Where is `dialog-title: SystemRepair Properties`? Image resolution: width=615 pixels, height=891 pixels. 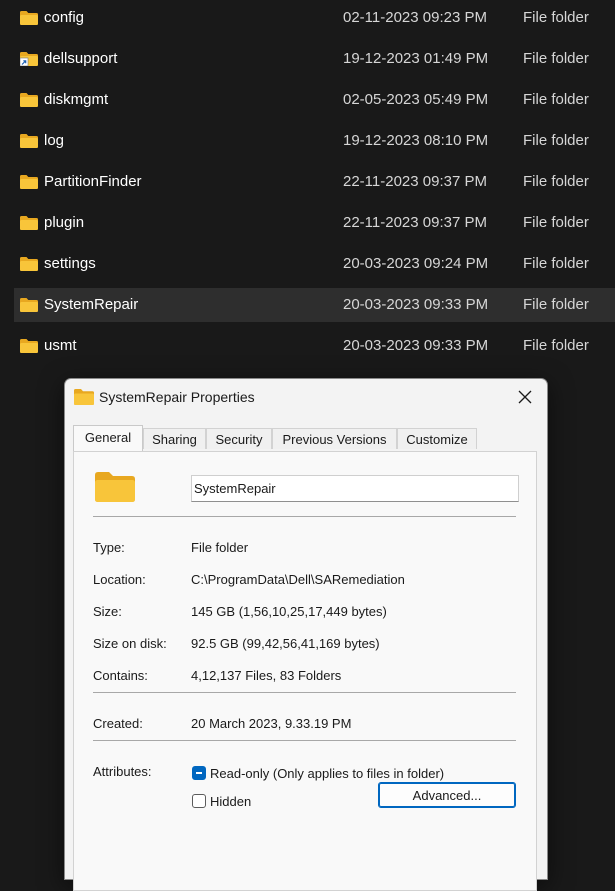
dialog-title: SystemRepair Properties is located at coordinates (177, 397).